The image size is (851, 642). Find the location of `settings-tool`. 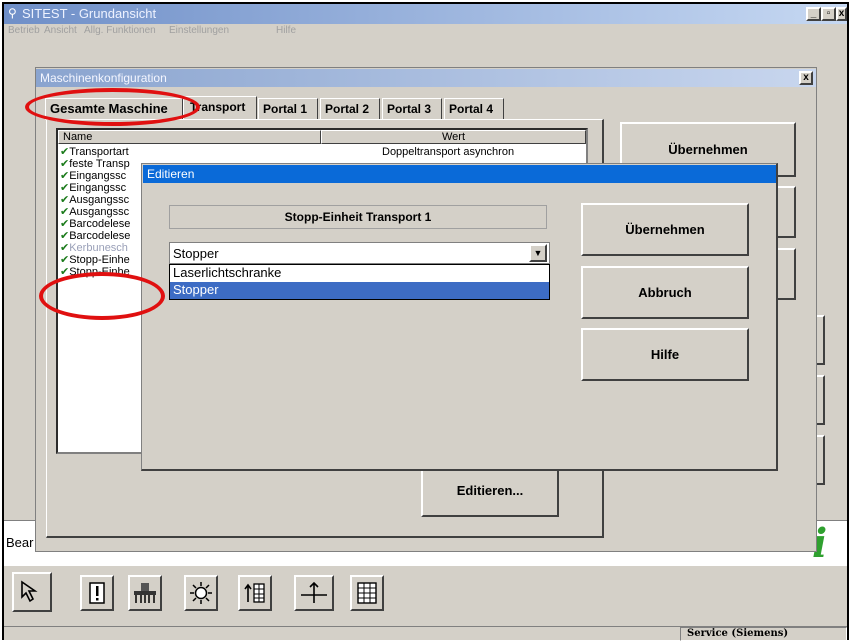

settings-tool is located at coordinates (201, 593).